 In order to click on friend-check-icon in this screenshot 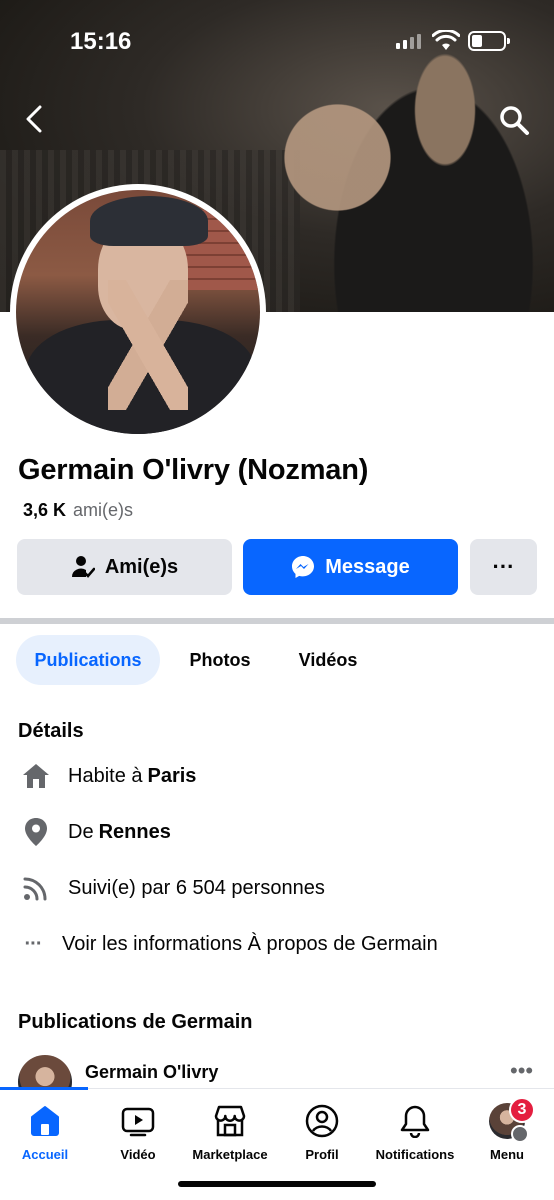, I will do `click(83, 567)`.